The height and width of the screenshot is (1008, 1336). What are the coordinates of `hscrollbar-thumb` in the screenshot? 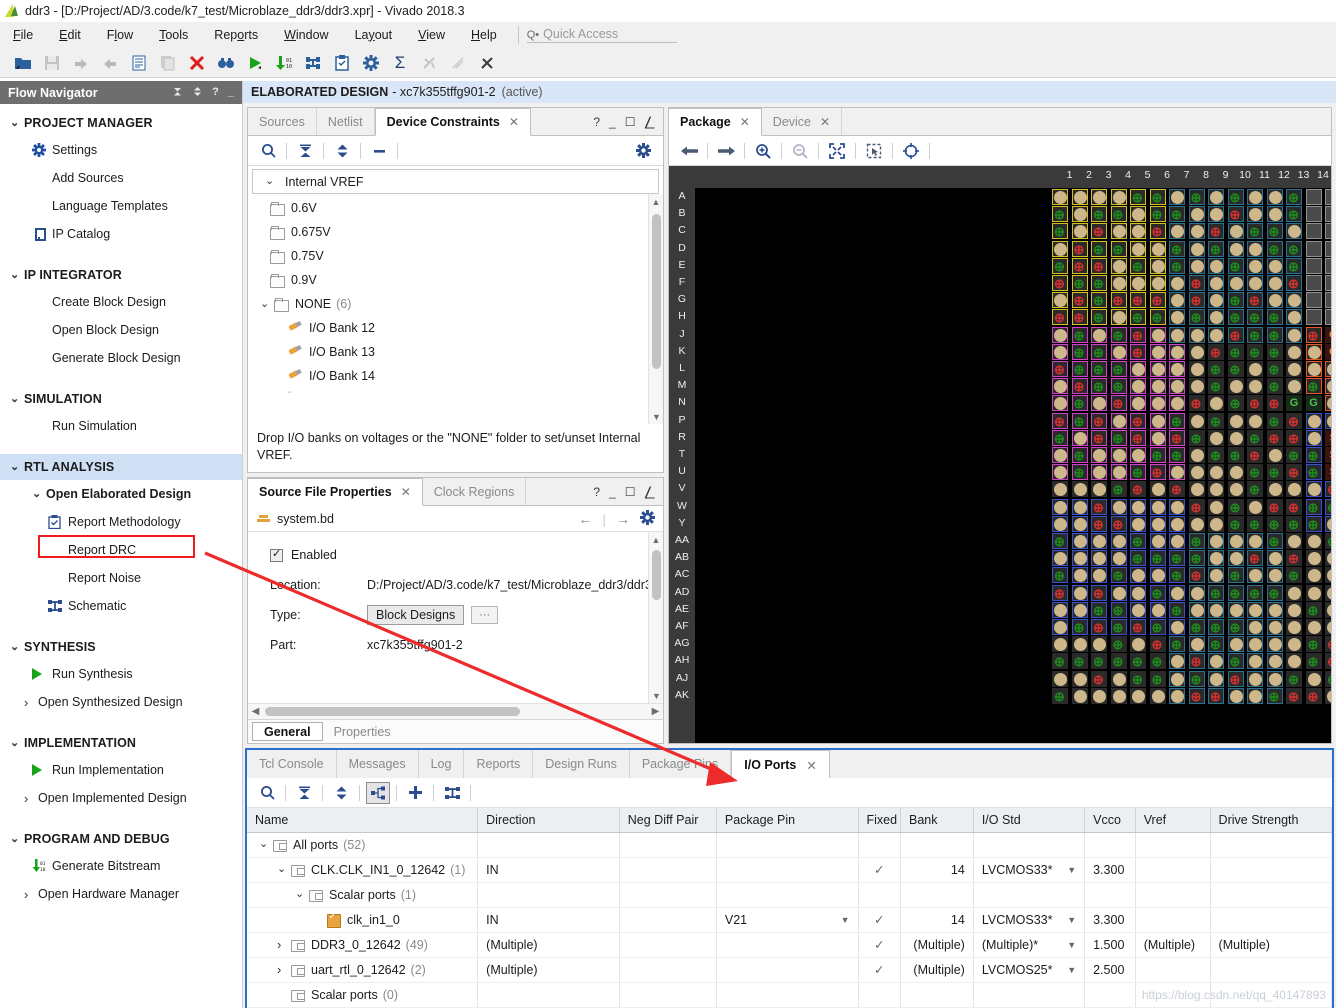 It's located at (392, 711).